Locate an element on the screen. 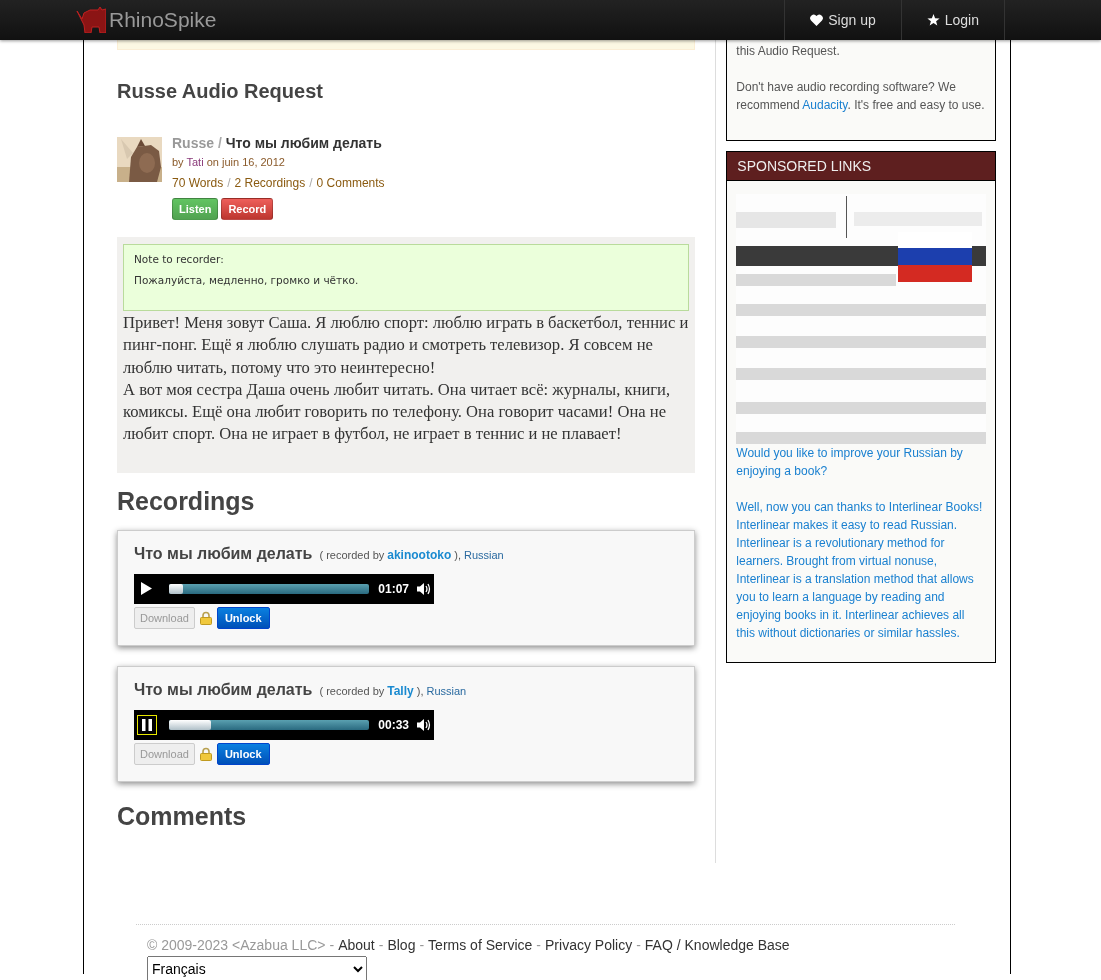  stat-link: 0 Comments is located at coordinates (350, 183).